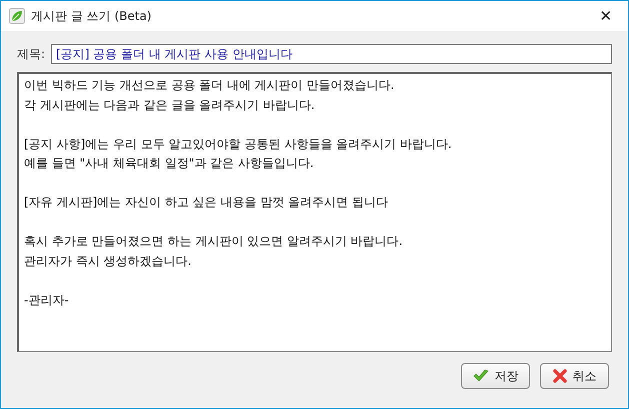 This screenshot has height=409, width=629. What do you see at coordinates (574, 376) in the screenshot?
I see `cancel-button: 취소` at bounding box center [574, 376].